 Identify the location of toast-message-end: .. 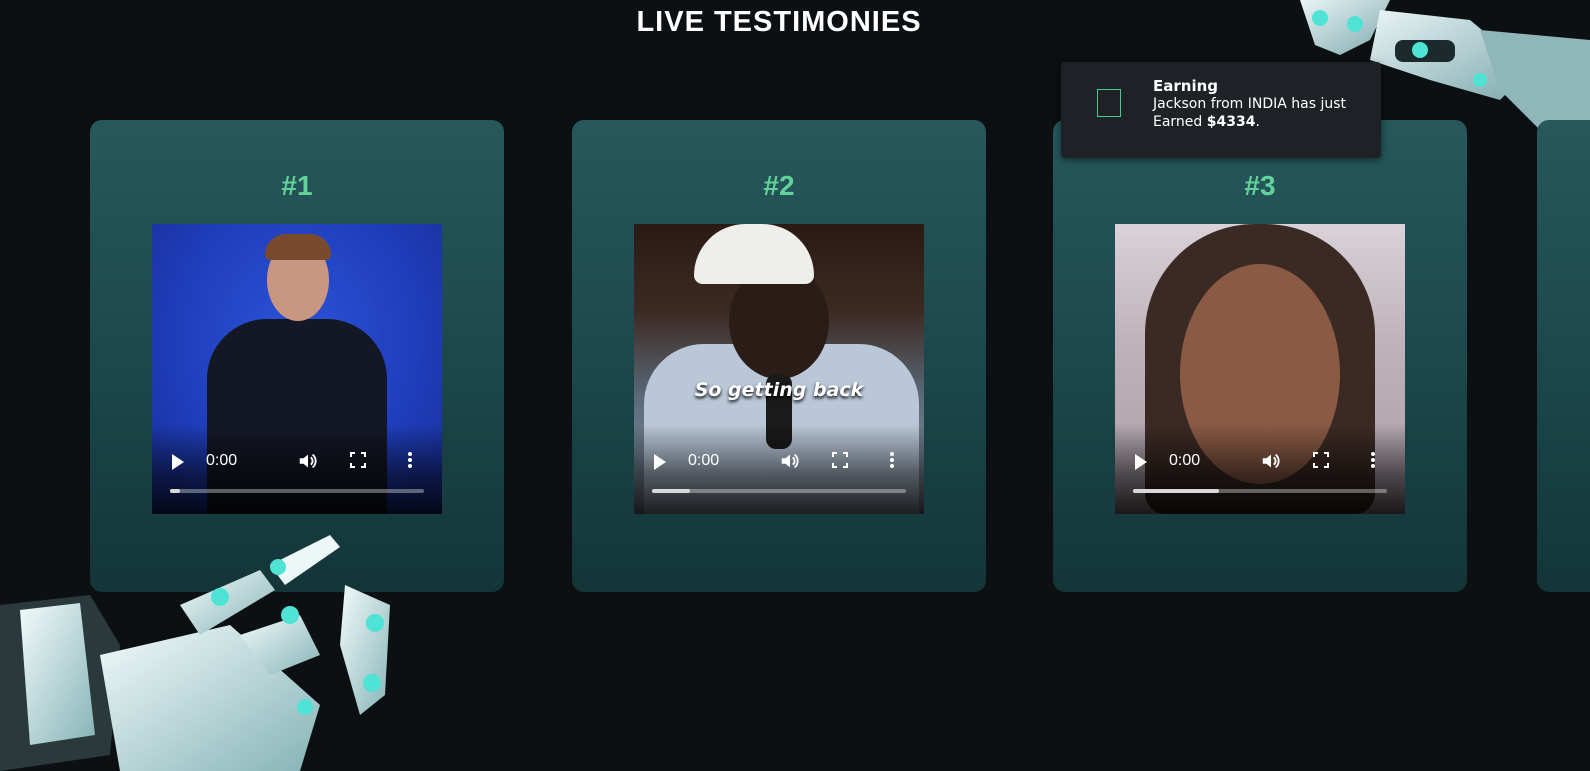
(1257, 122).